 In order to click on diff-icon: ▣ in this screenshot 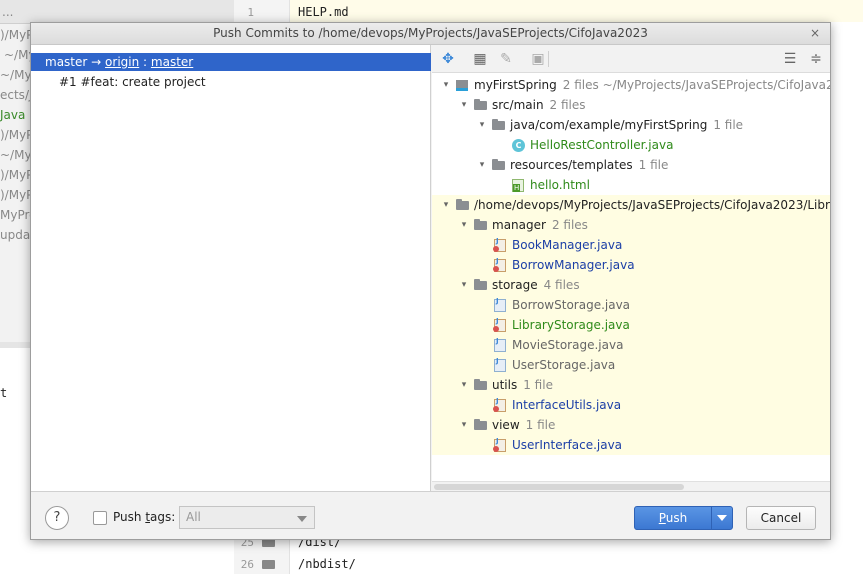, I will do `click(538, 59)`.